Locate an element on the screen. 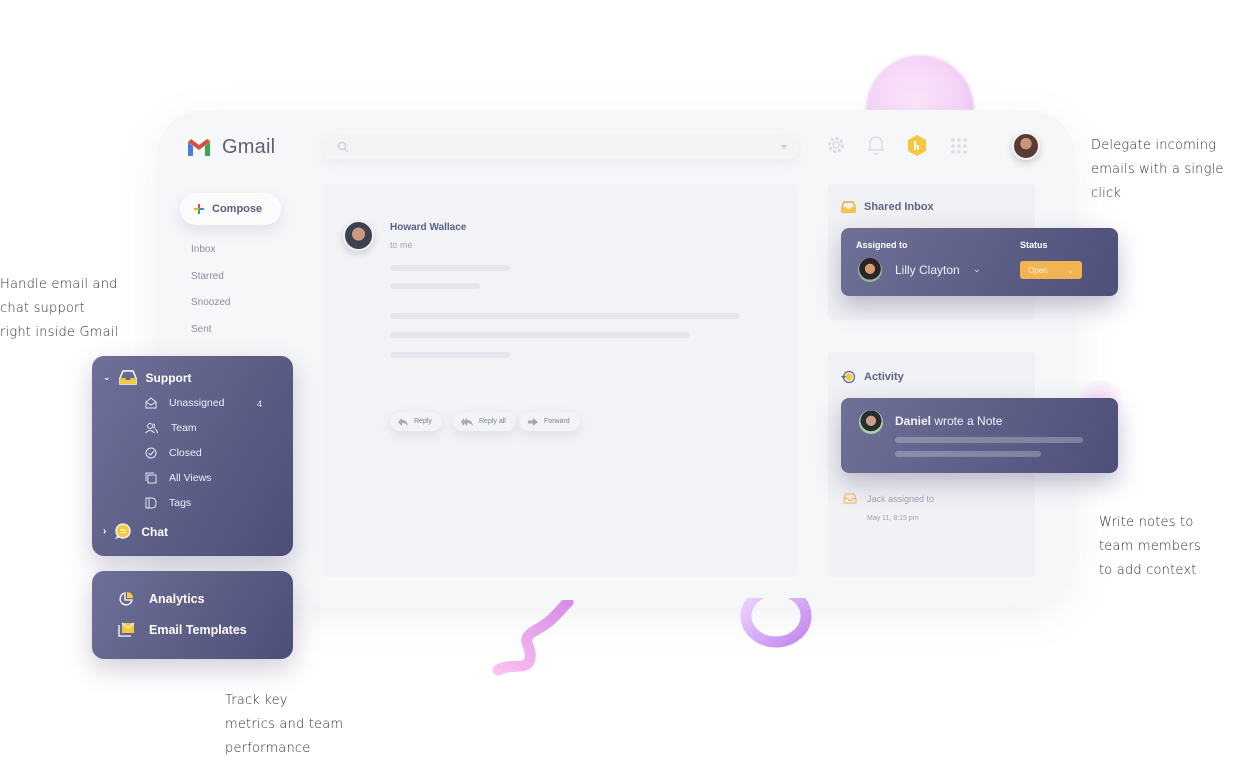  forward-icon is located at coordinates (533, 421).